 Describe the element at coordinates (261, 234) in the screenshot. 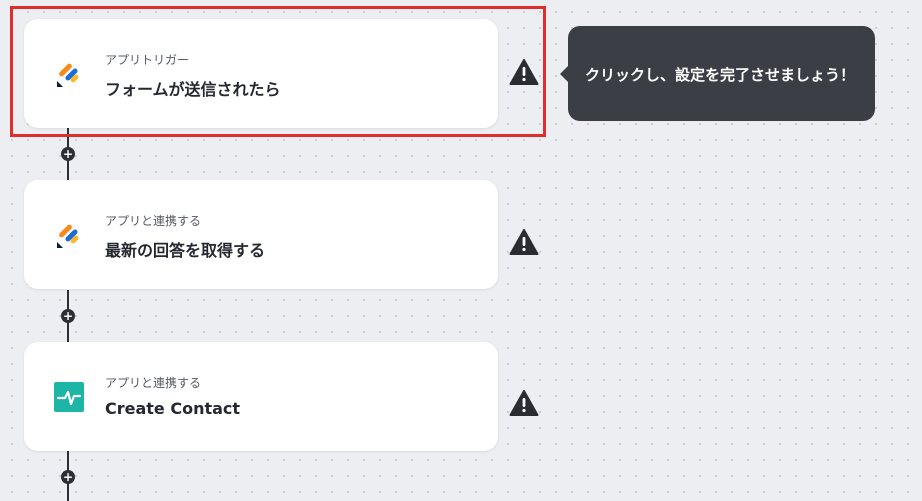

I see `step-card-get-latest-response: アプリと連携する 最新の回答を取得する` at that location.